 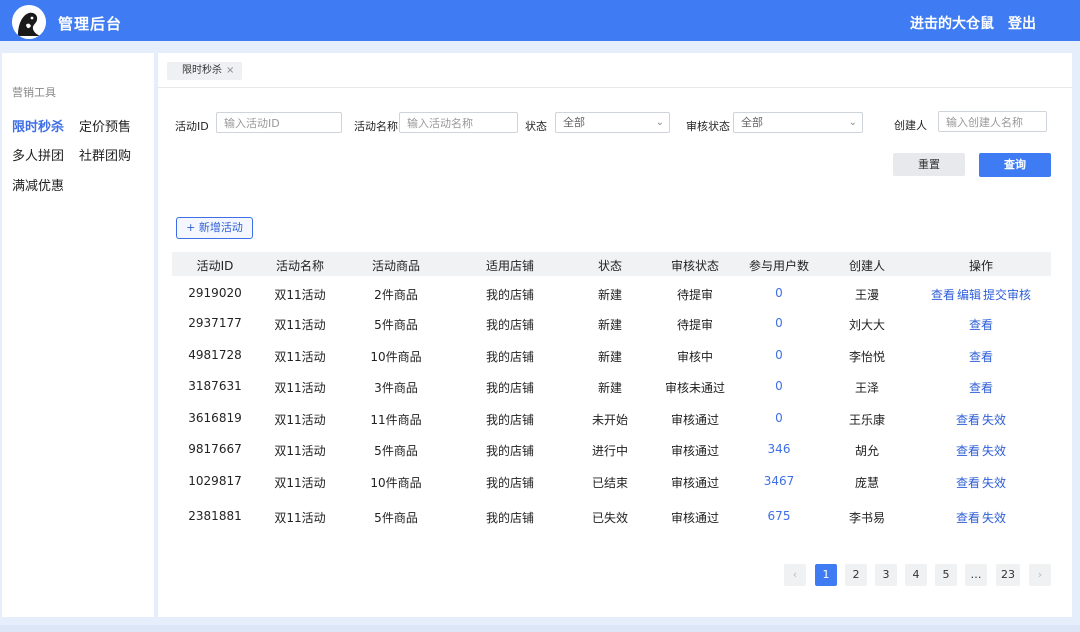 I want to click on review-status-cell: 审核通过, so click(x=695, y=518).